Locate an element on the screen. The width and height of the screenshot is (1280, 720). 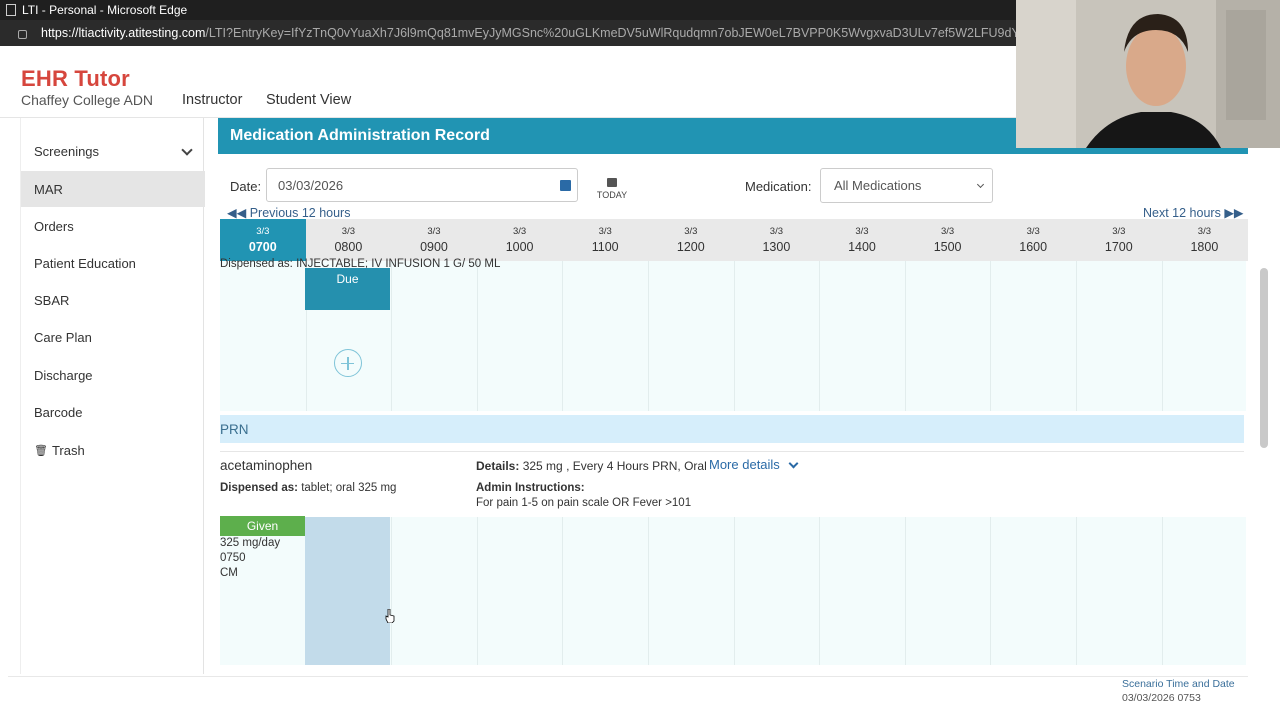
college-name: Chaffey College ADN is located at coordinates (87, 100).